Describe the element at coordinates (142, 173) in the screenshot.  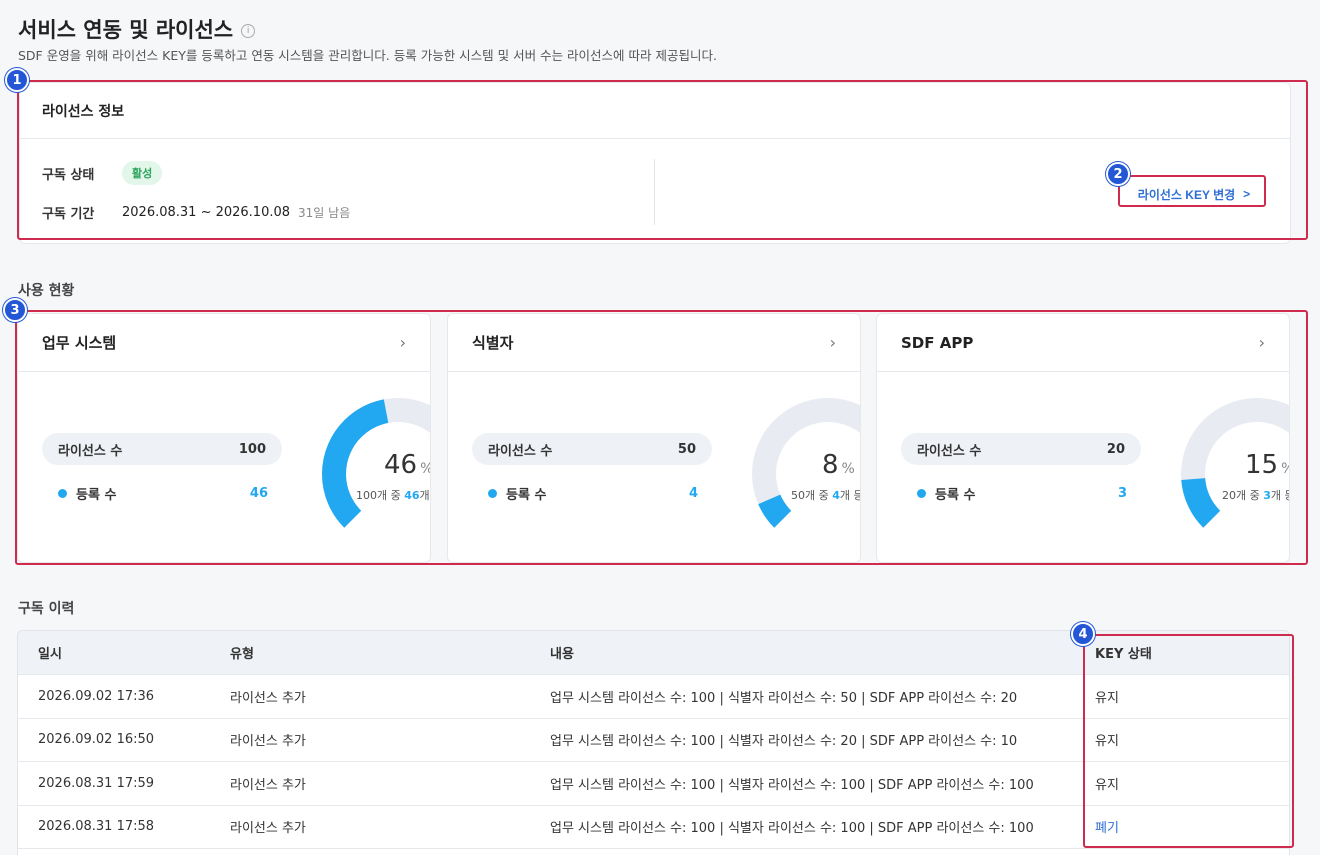
I see `status-badge: 활성` at that location.